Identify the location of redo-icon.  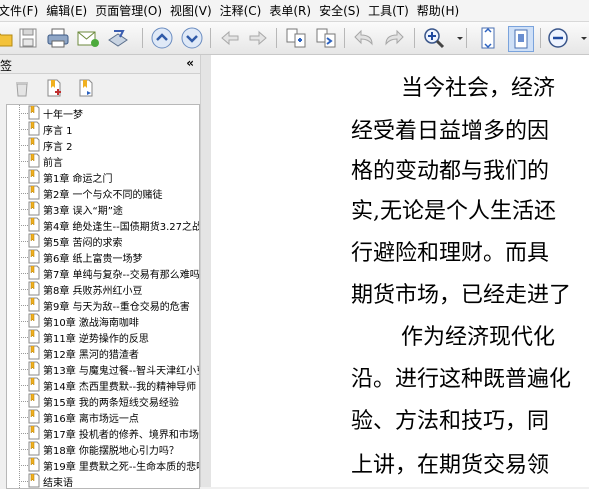
(394, 38).